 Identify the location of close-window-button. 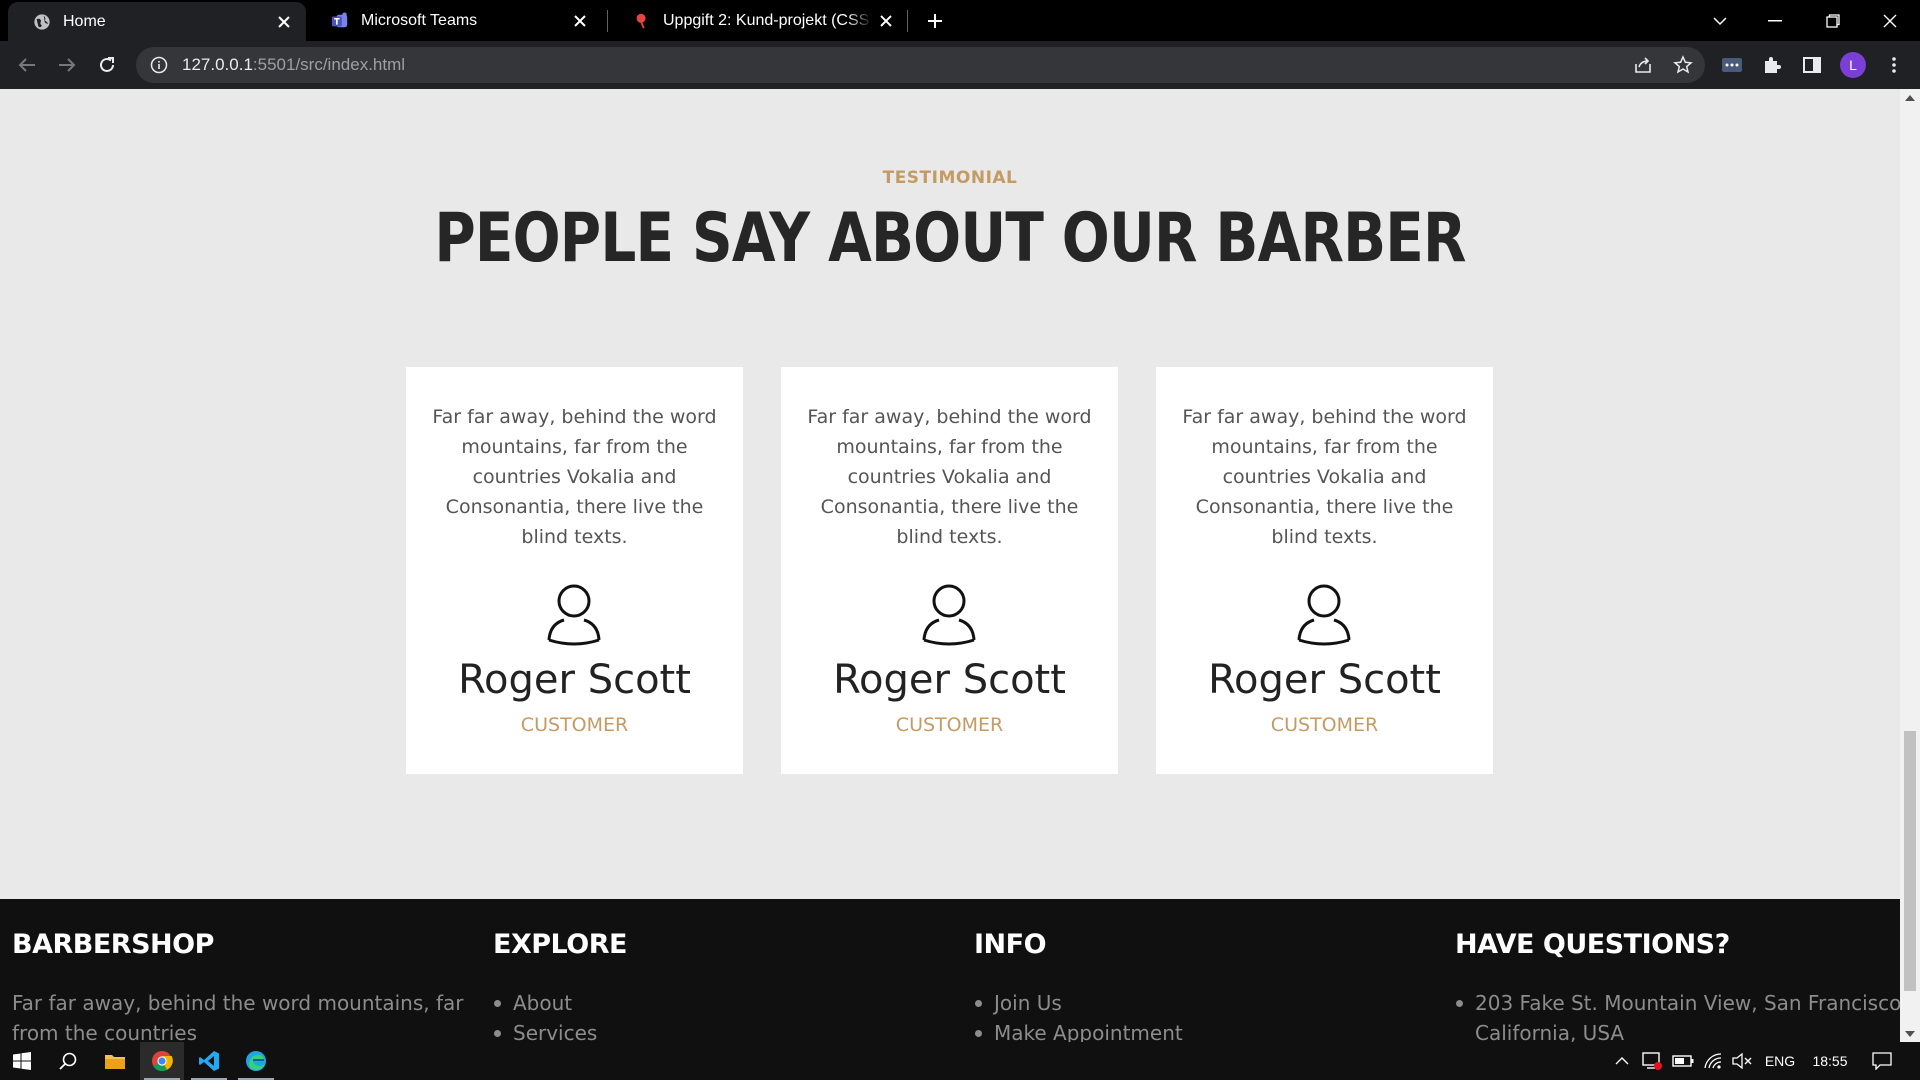
(1890, 20).